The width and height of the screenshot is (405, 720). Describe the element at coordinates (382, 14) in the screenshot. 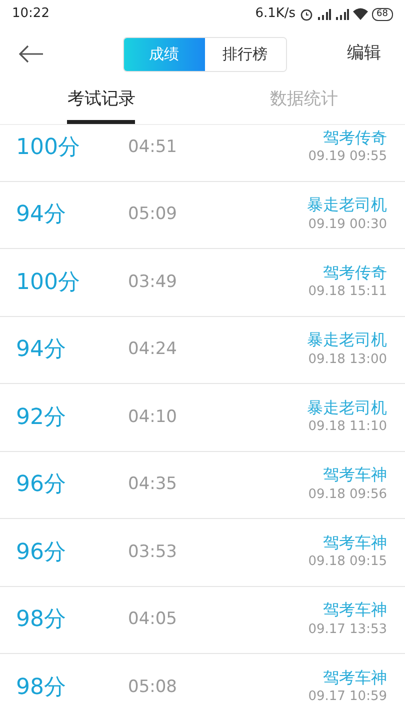

I see `battery-level: 68` at that location.